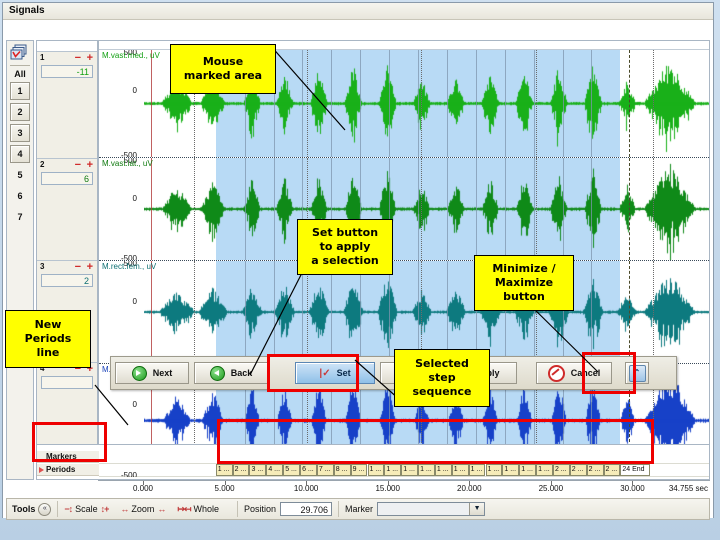 The height and width of the screenshot is (540, 720). I want to click on periods-row-label: Periods, so click(68, 470).